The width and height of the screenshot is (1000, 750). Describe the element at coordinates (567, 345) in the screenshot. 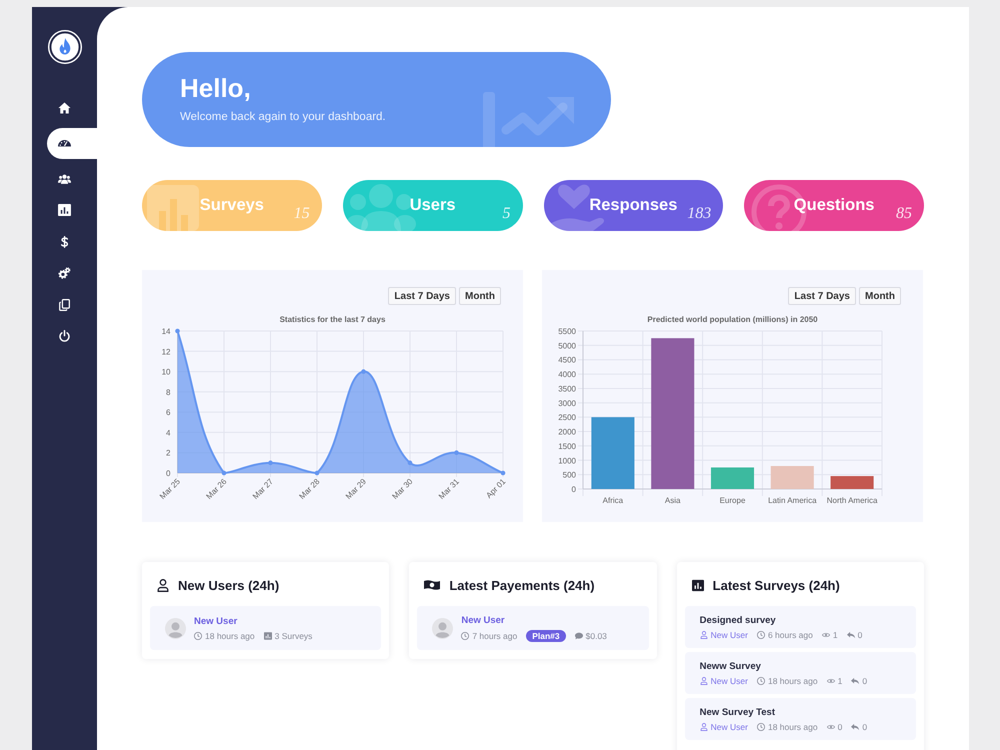

I see `y-tick-label: 5000` at that location.